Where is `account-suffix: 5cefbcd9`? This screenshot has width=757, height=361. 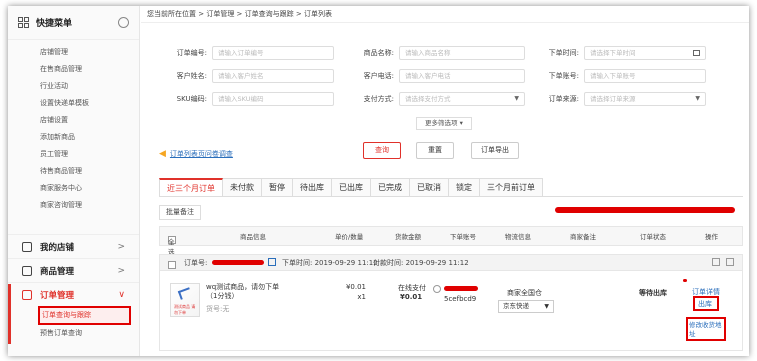 account-suffix: 5cefbcd9 is located at coordinates (460, 299).